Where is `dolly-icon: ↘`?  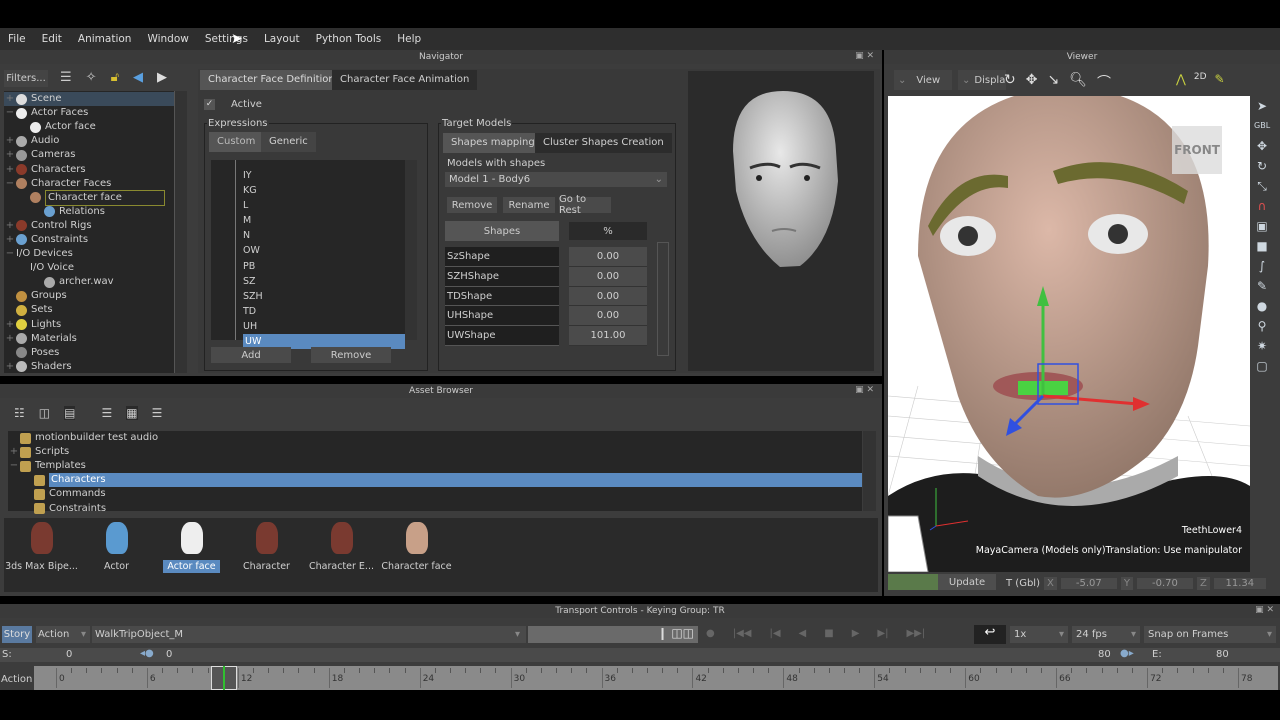 dolly-icon: ↘ is located at coordinates (1053, 82).